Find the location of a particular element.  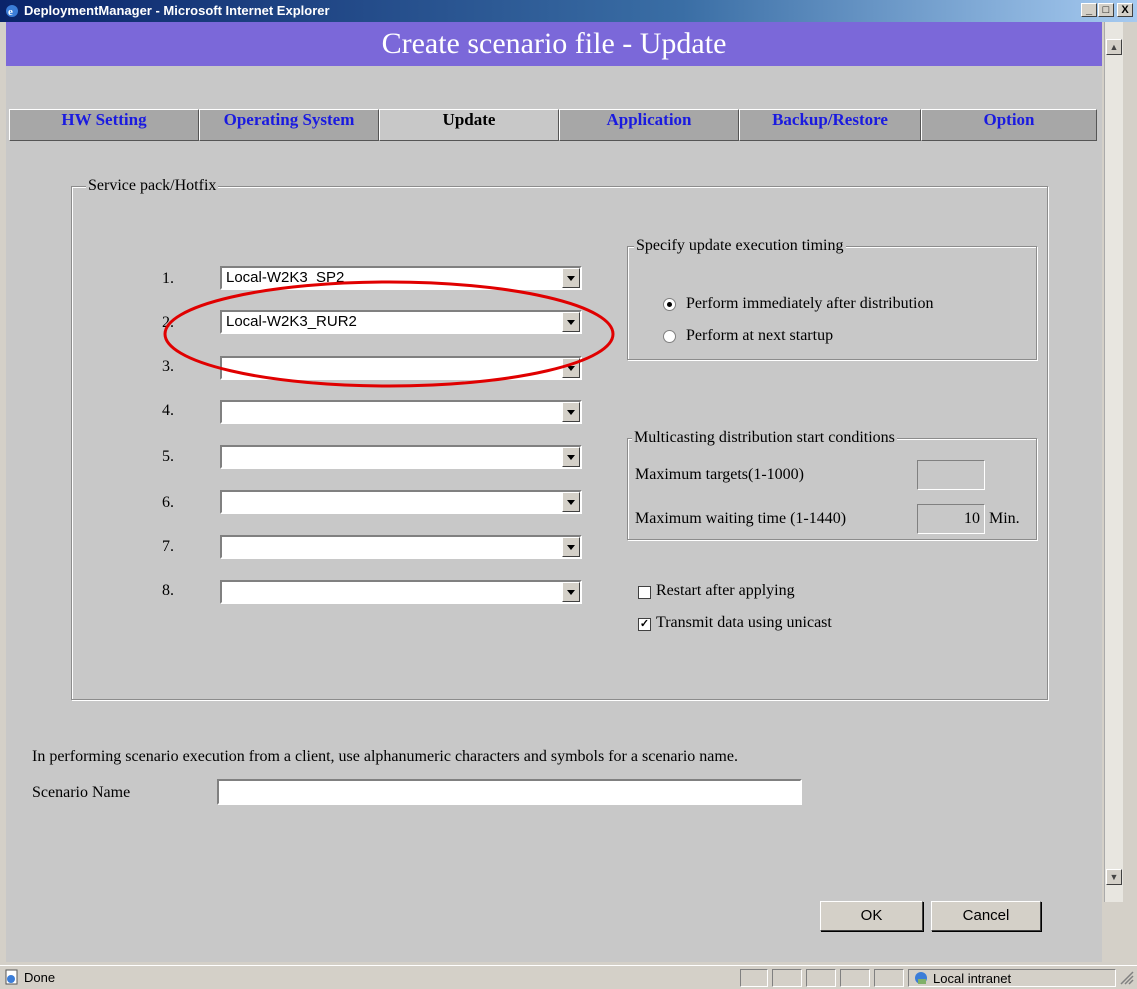

ie-logo-icon: e is located at coordinates (12, 11).